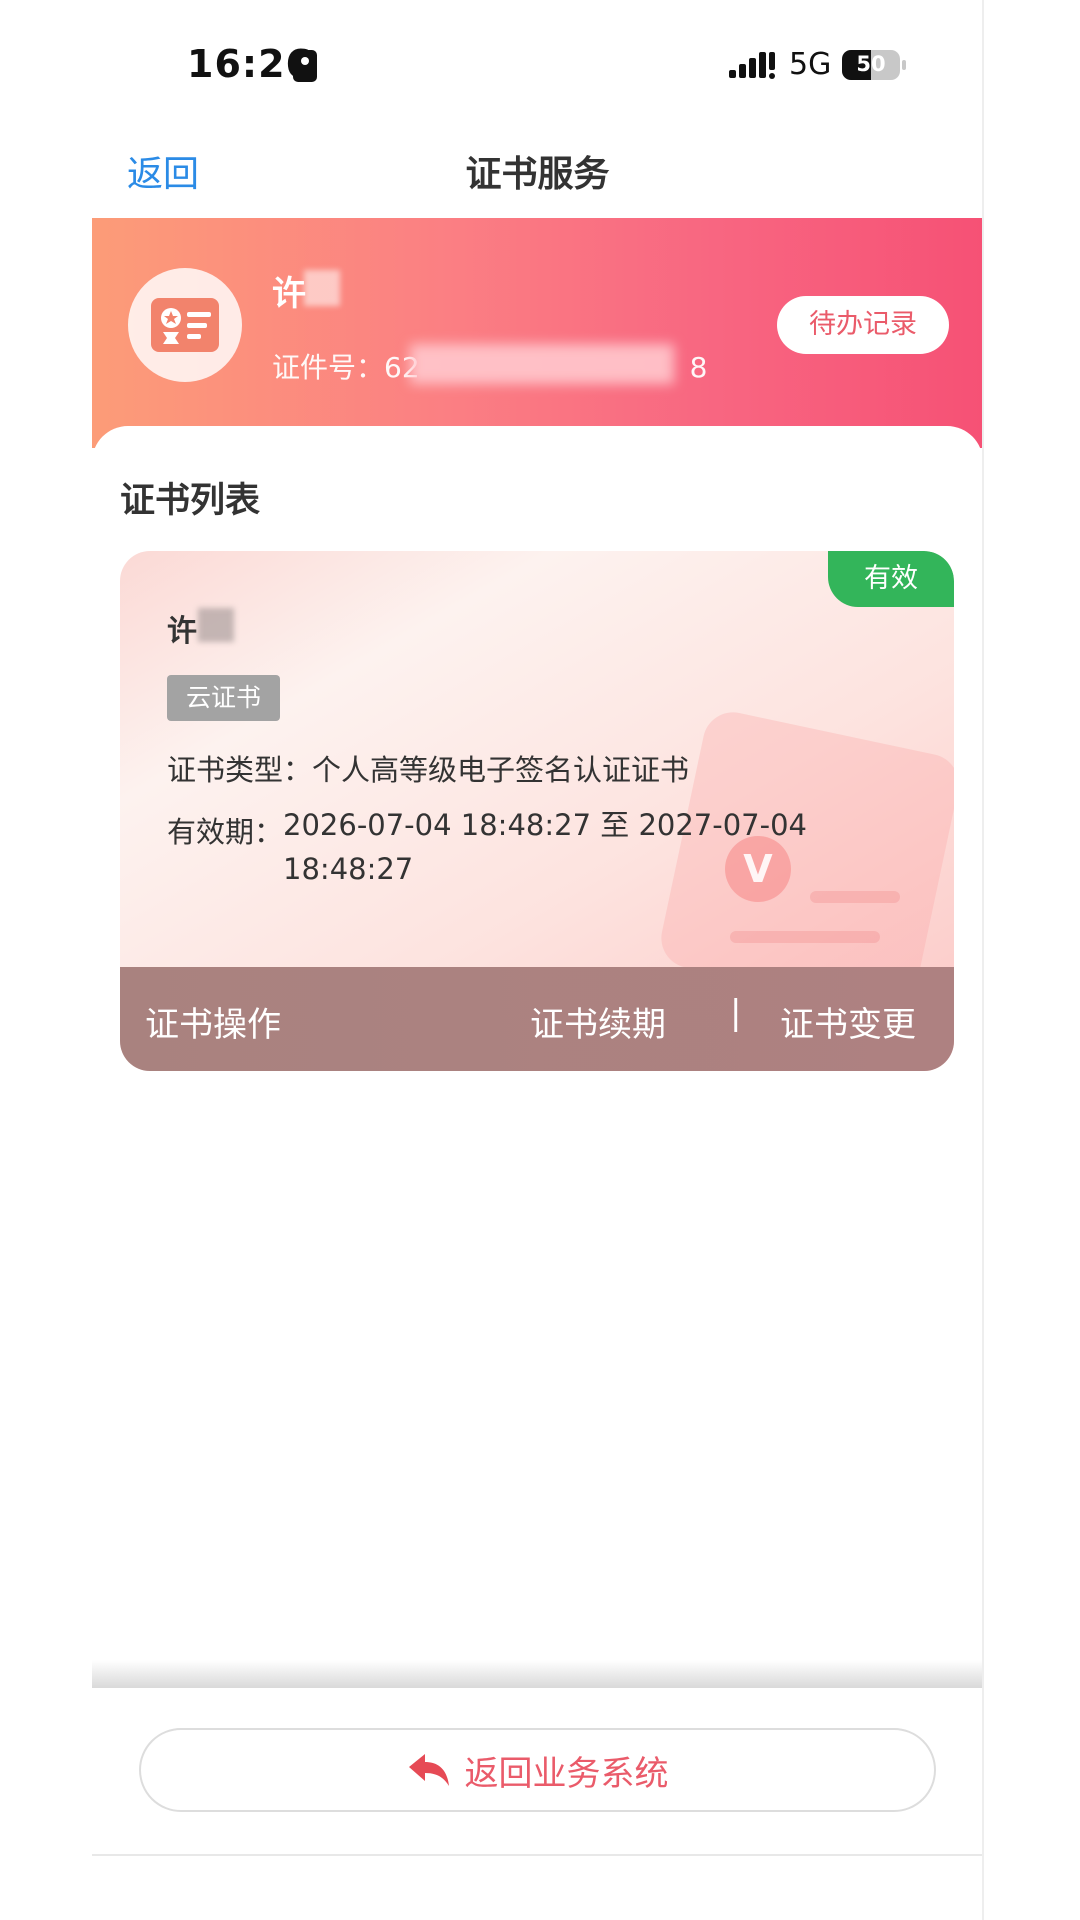 The image size is (1080, 1920). Describe the element at coordinates (542, 364) in the screenshot. I see `id-redaction` at that location.